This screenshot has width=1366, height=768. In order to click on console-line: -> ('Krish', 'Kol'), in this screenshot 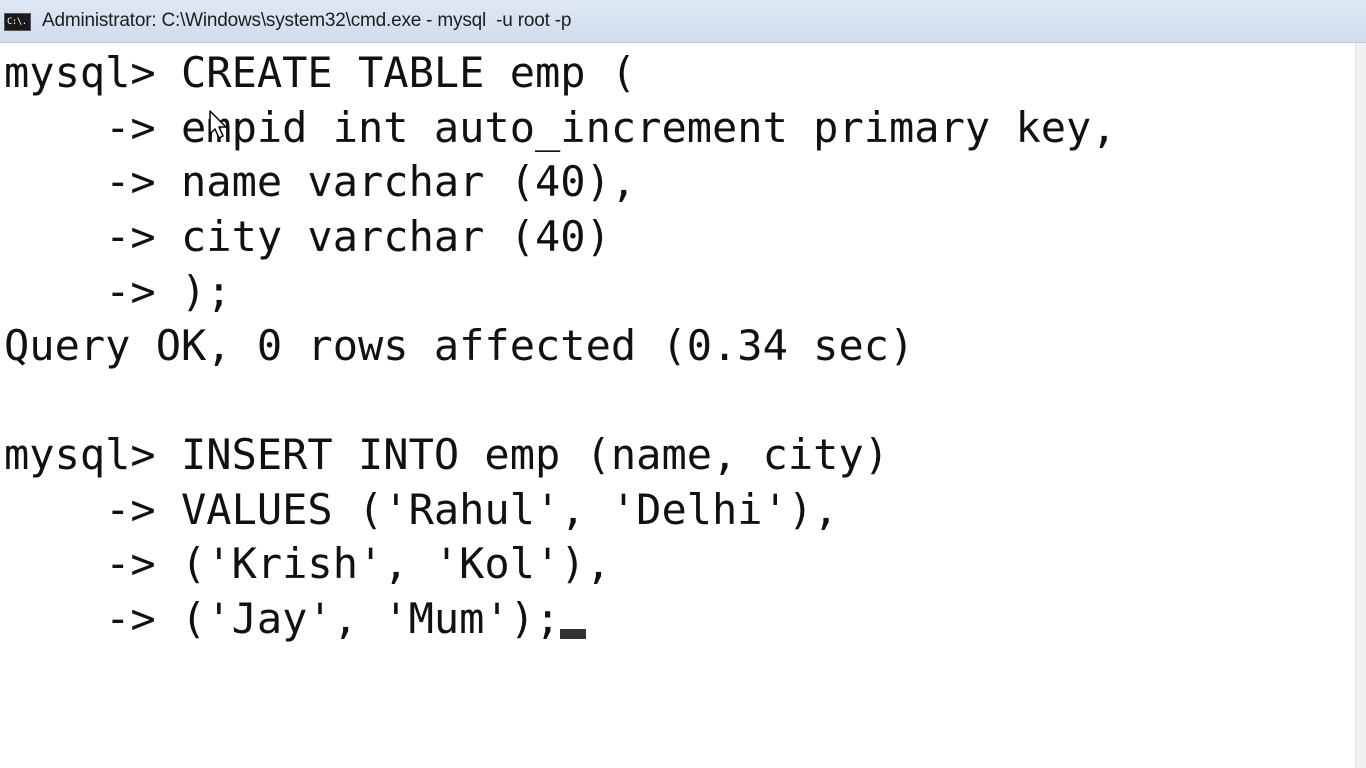, I will do `click(307, 563)`.